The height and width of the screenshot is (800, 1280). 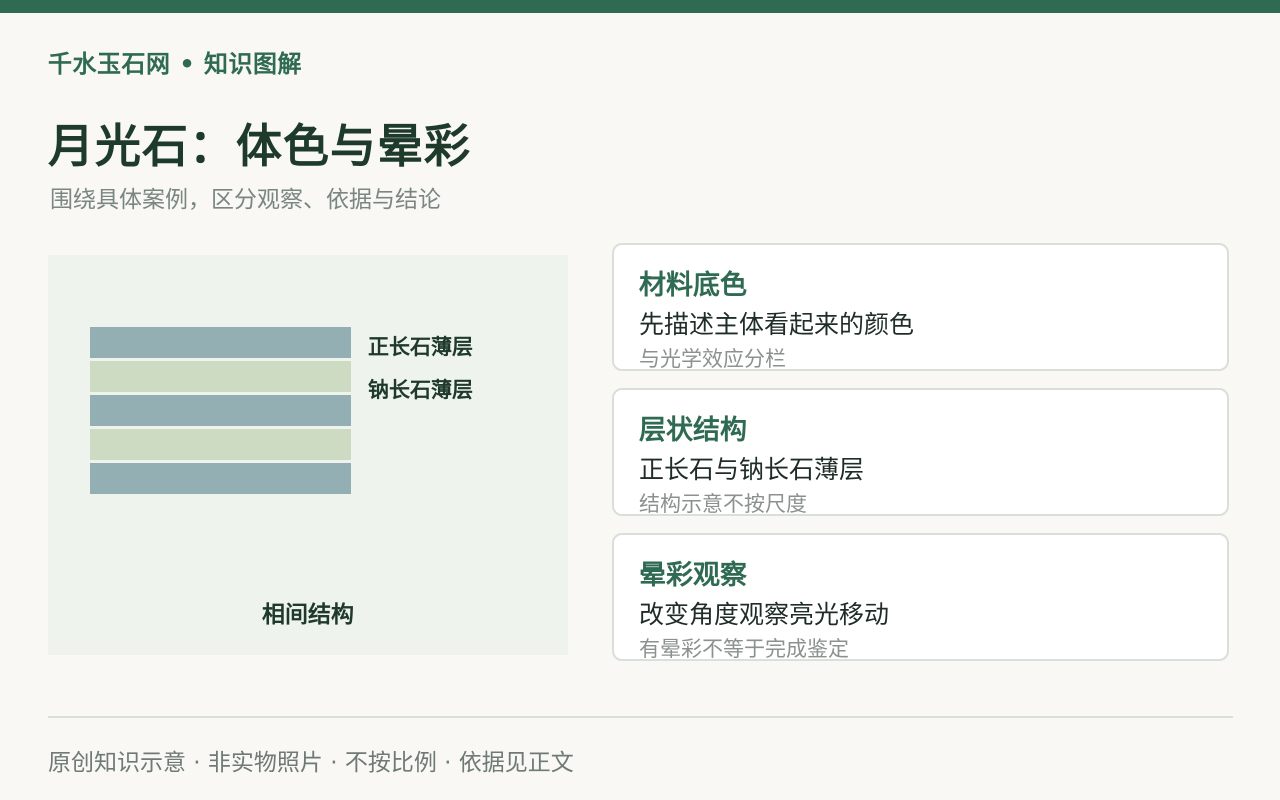 What do you see at coordinates (308, 615) in the screenshot?
I see `diagram-caption: 相间结构` at bounding box center [308, 615].